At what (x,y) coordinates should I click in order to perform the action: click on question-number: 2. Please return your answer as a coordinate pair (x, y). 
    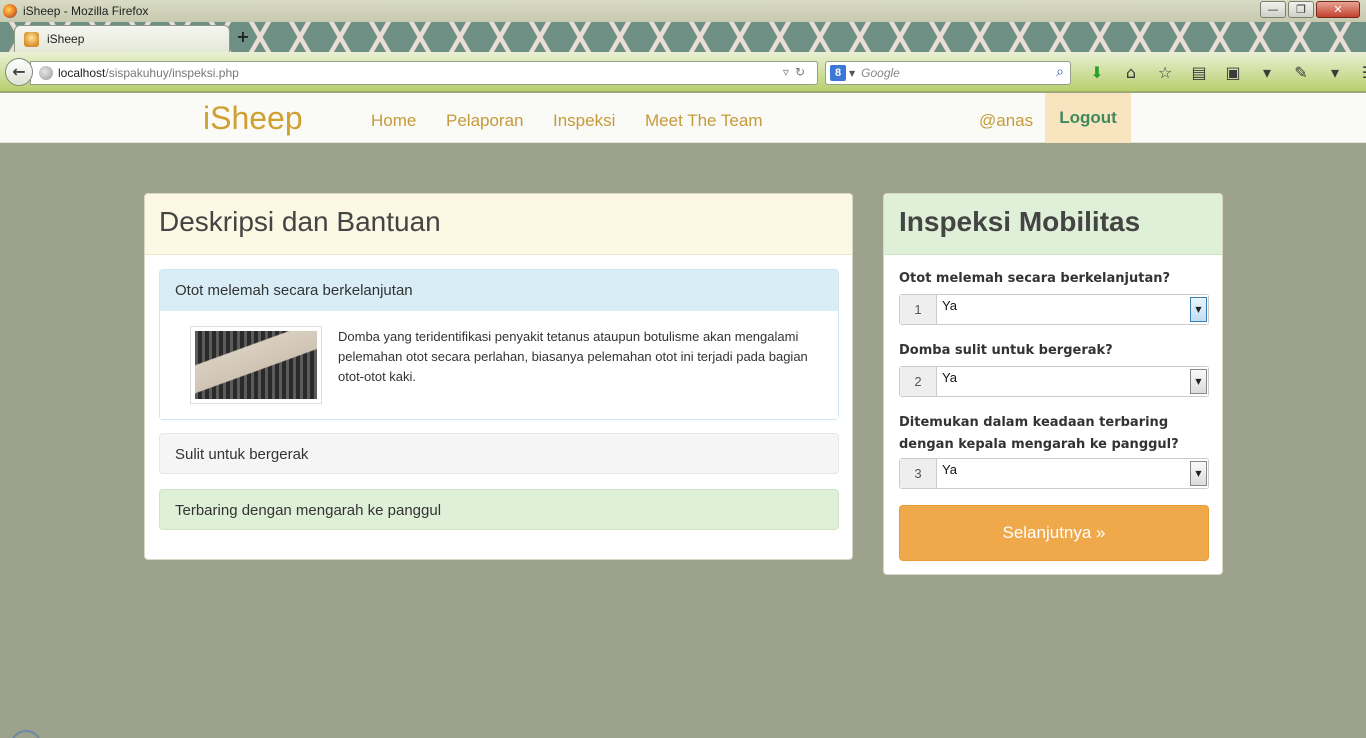
    Looking at the image, I should click on (918, 381).